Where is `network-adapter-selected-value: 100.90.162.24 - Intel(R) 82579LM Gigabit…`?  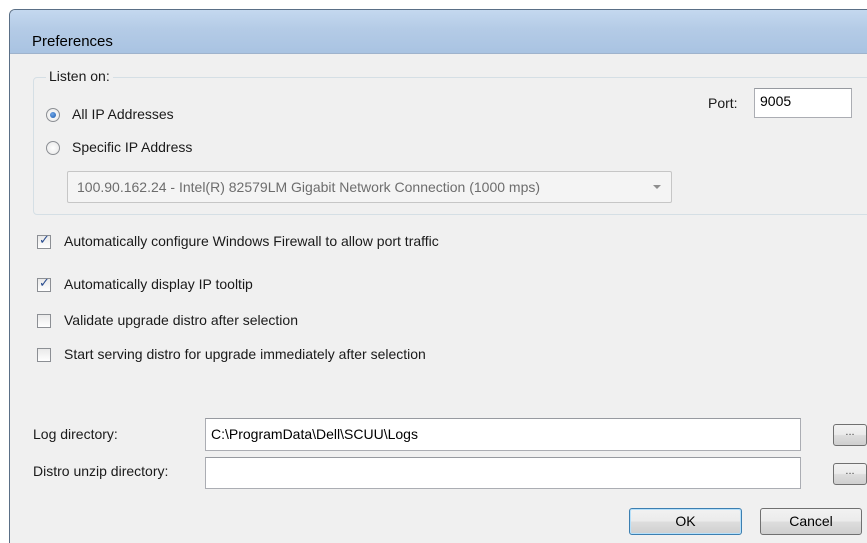 network-adapter-selected-value: 100.90.162.24 - Intel(R) 82579LM Gigabit… is located at coordinates (309, 187).